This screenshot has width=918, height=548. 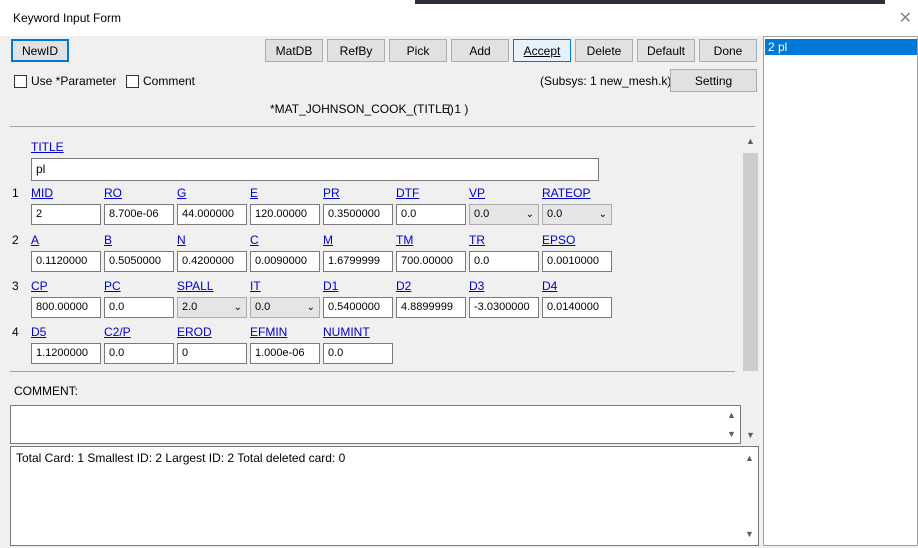 What do you see at coordinates (713, 80) in the screenshot?
I see `setting-button: Setting` at bounding box center [713, 80].